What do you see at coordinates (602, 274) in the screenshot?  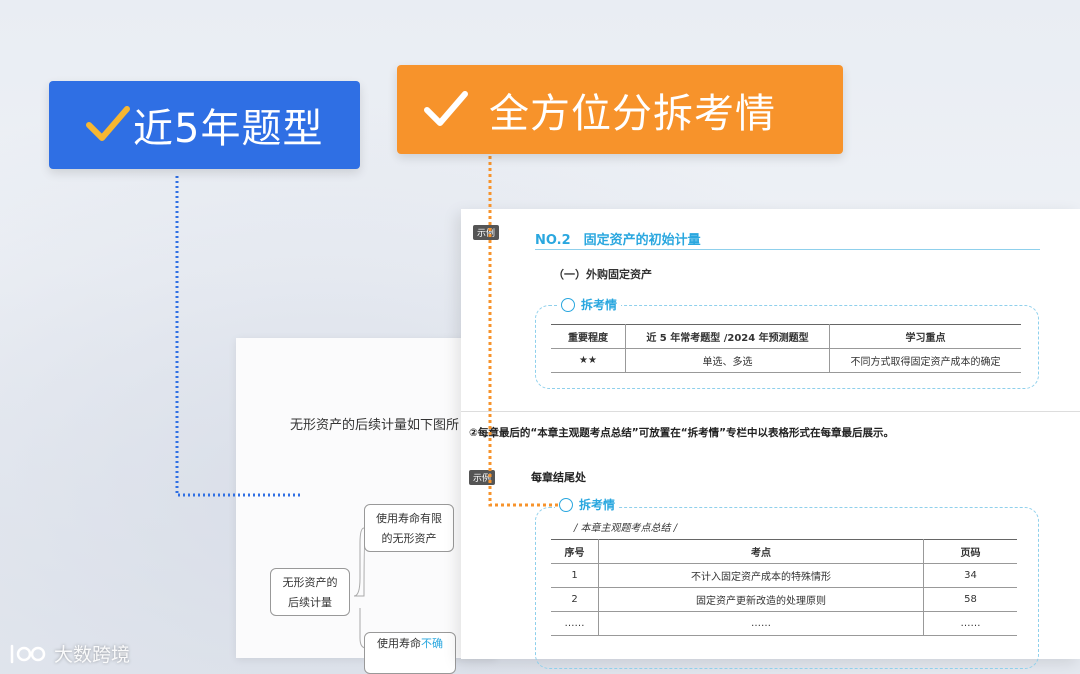 I see `subsection-title: （一）外购固定资产` at bounding box center [602, 274].